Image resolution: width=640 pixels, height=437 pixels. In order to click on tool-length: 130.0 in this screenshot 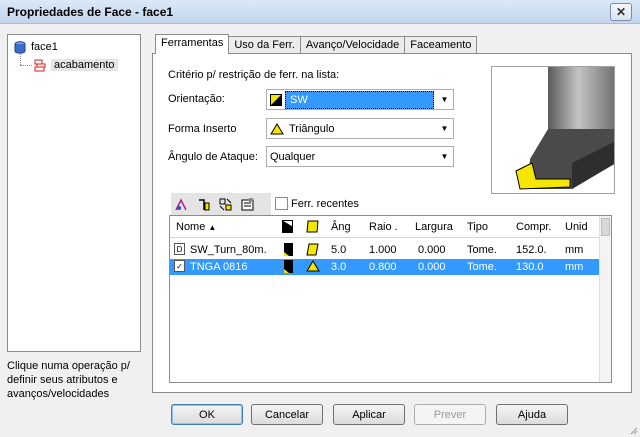, I will do `click(530, 267)`.